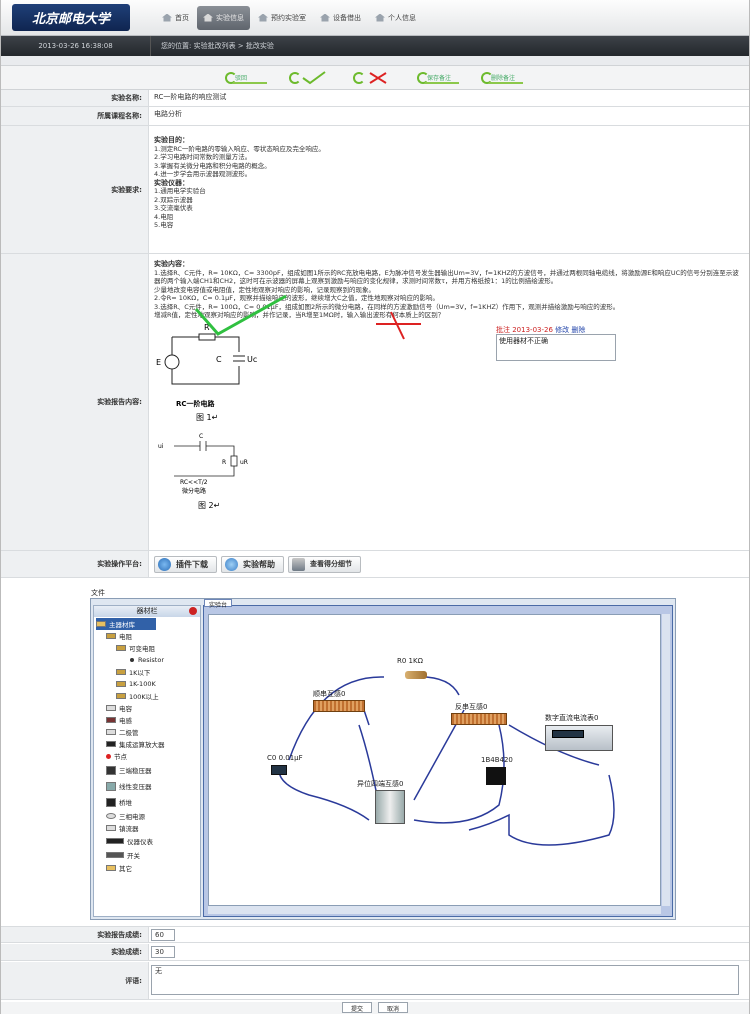  Describe the element at coordinates (171, 264) in the screenshot. I see `content-title: 实验内容：` at that location.